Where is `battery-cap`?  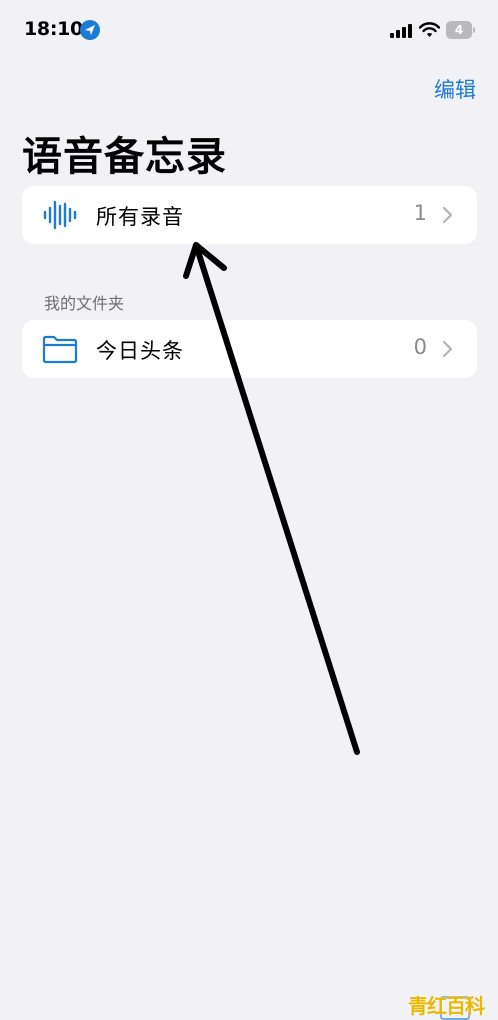
battery-cap is located at coordinates (474, 30).